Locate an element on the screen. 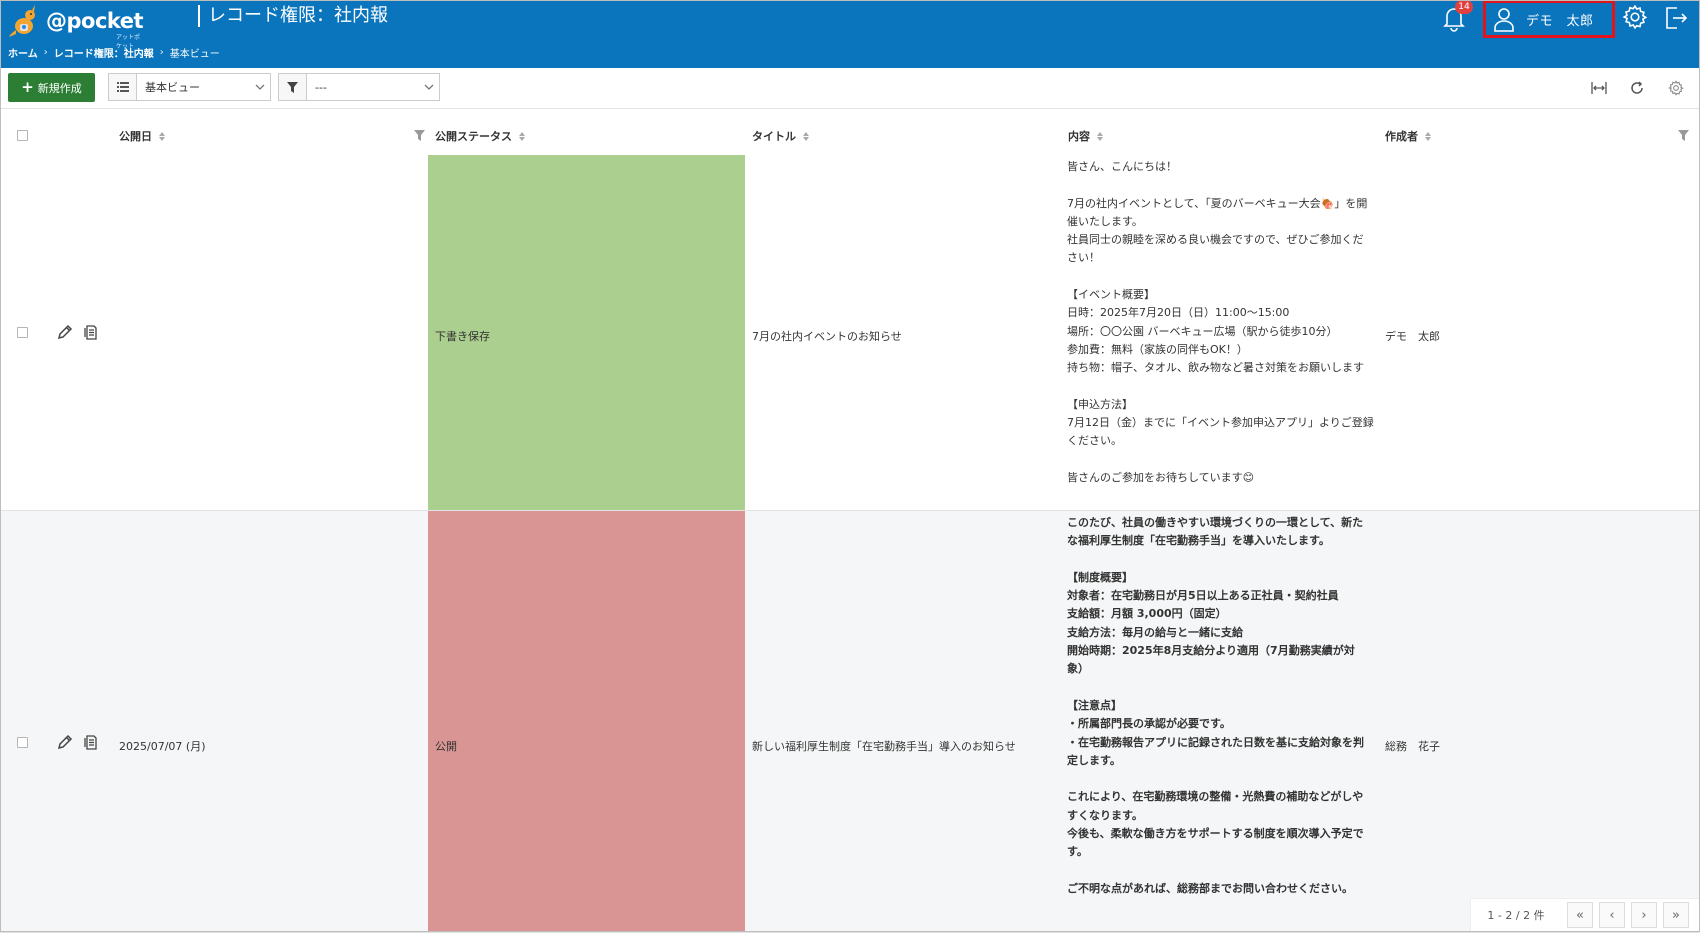  column-header-author-label: 作成者 is located at coordinates (1401, 136).